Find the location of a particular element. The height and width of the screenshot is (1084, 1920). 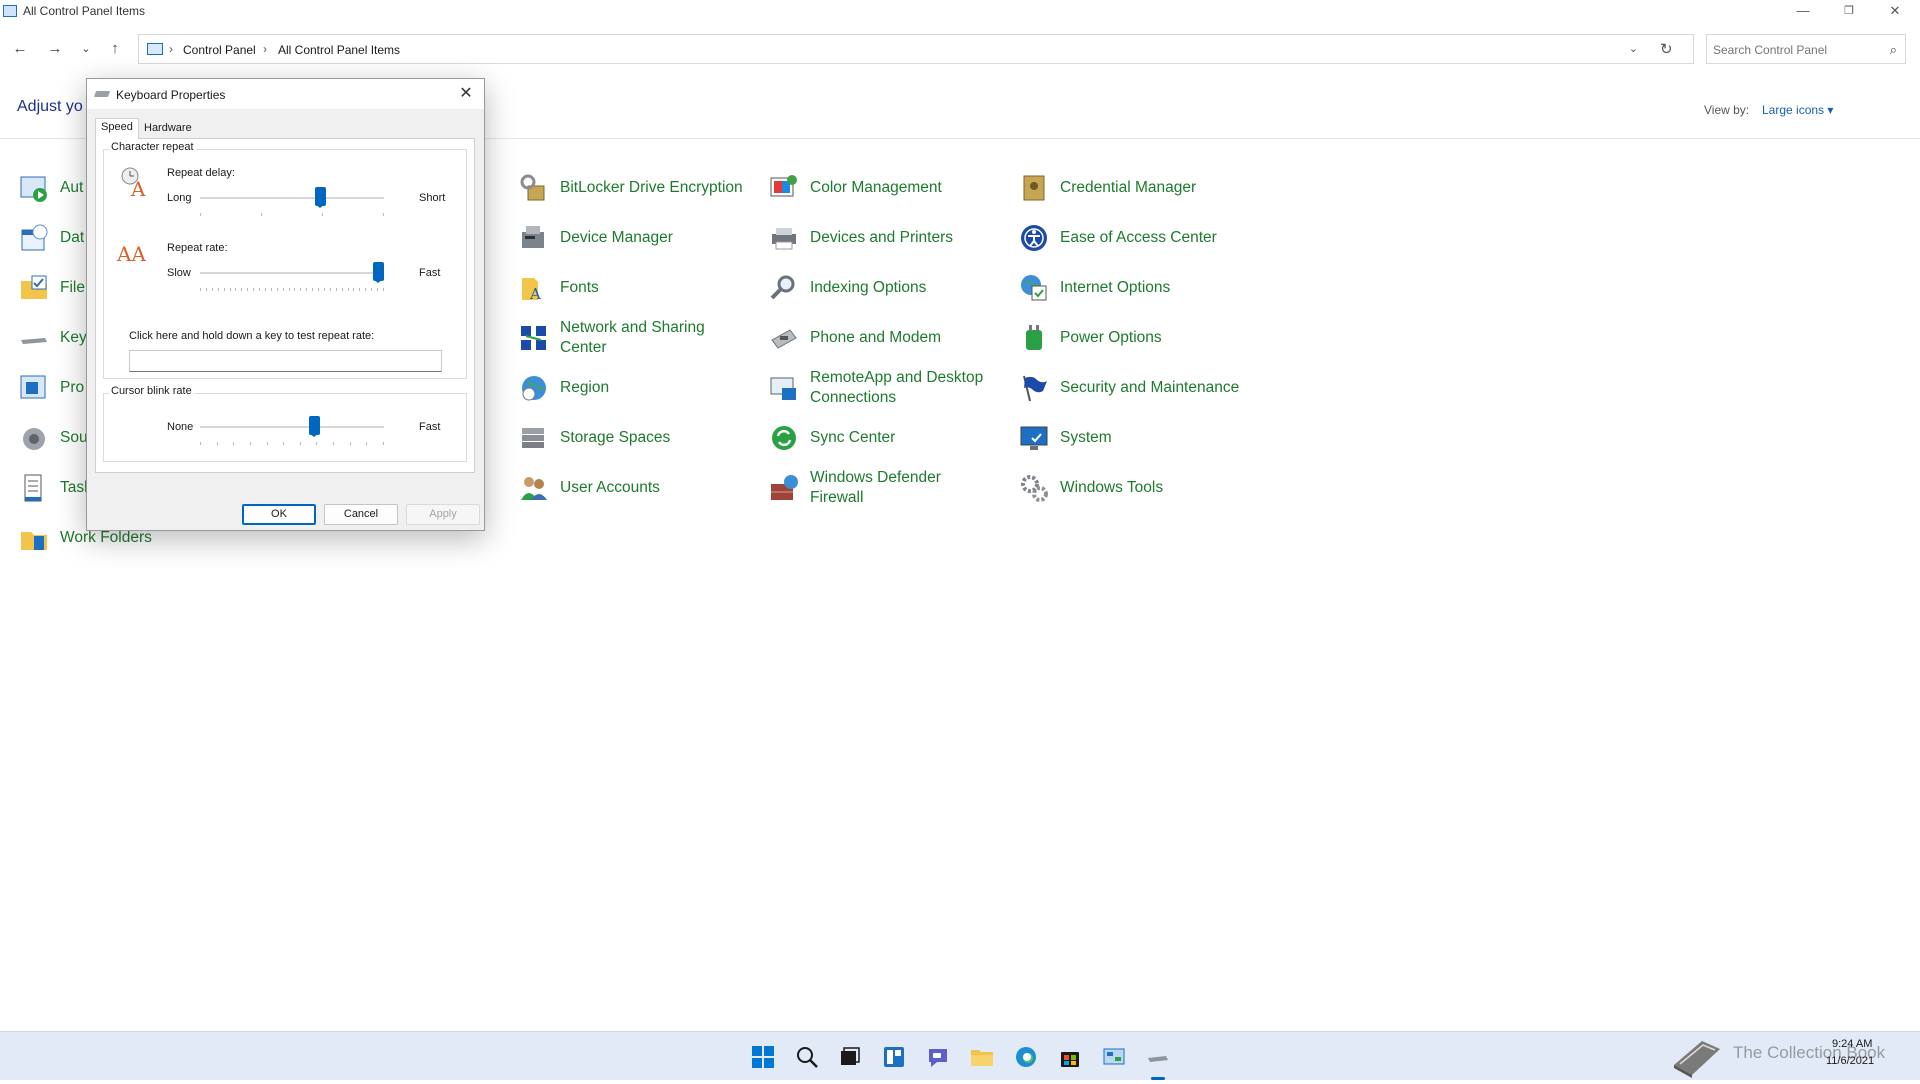

close-button: ✕ is located at coordinates (1895, 12).